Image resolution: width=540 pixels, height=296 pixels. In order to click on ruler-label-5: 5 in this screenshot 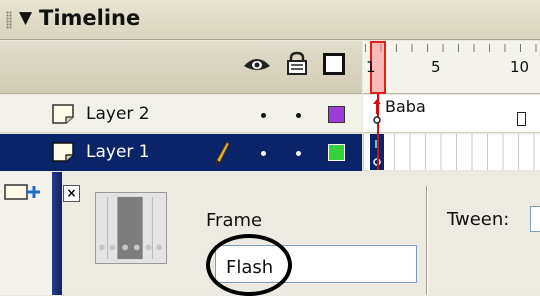, I will do `click(436, 67)`.